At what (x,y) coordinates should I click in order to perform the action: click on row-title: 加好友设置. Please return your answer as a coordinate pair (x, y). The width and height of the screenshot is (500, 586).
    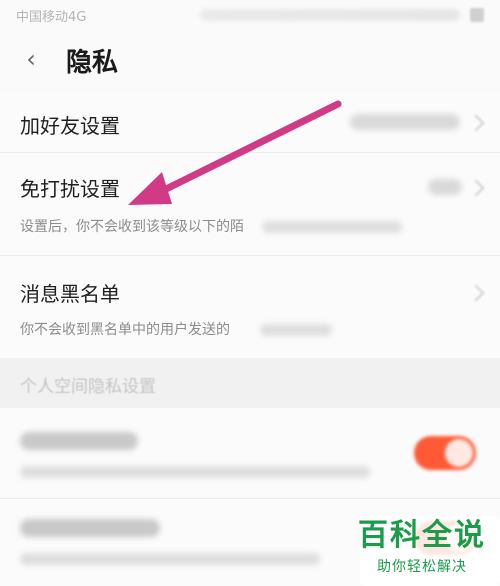
    Looking at the image, I should click on (70, 126).